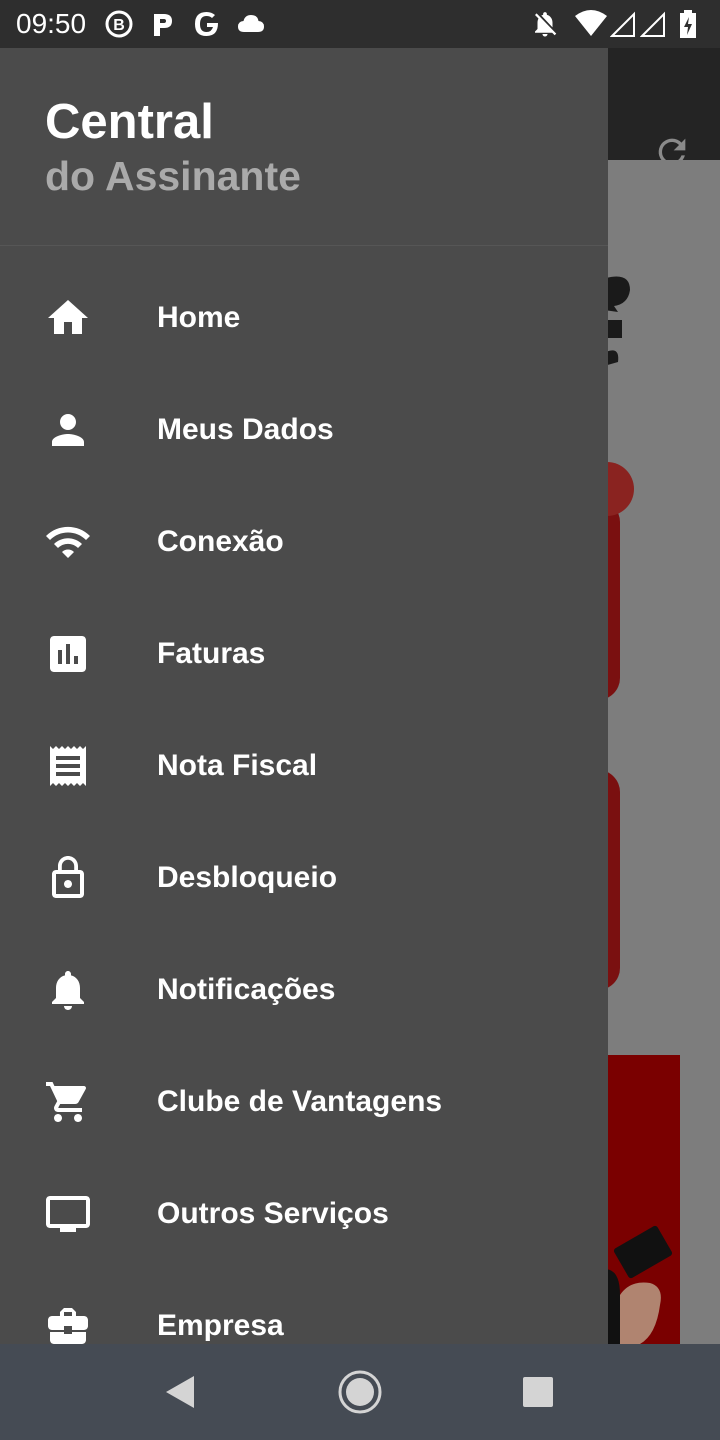  I want to click on menu-item-conexao: Conexão, so click(304, 542).